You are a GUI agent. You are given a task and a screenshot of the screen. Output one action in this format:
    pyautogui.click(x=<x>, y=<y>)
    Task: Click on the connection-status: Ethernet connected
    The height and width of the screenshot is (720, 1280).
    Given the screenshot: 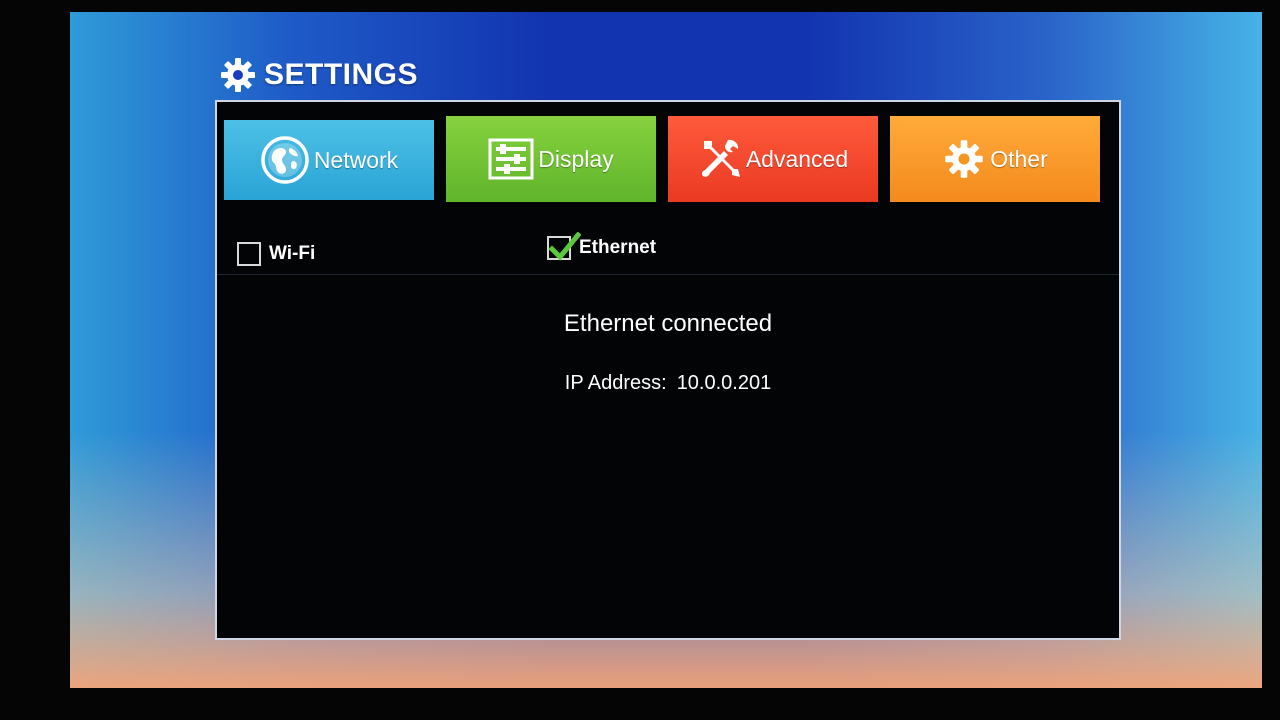 What is the action you would take?
    pyautogui.click(x=668, y=323)
    